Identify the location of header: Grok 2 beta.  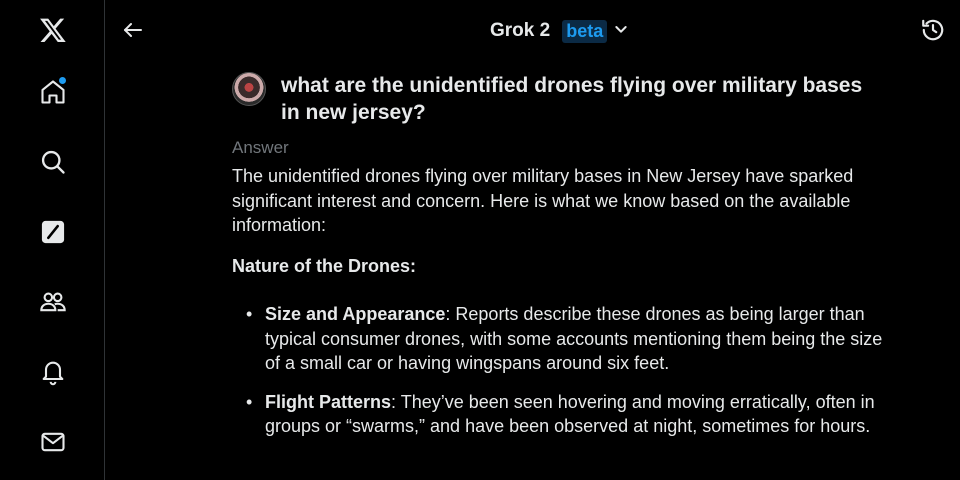
(533, 31).